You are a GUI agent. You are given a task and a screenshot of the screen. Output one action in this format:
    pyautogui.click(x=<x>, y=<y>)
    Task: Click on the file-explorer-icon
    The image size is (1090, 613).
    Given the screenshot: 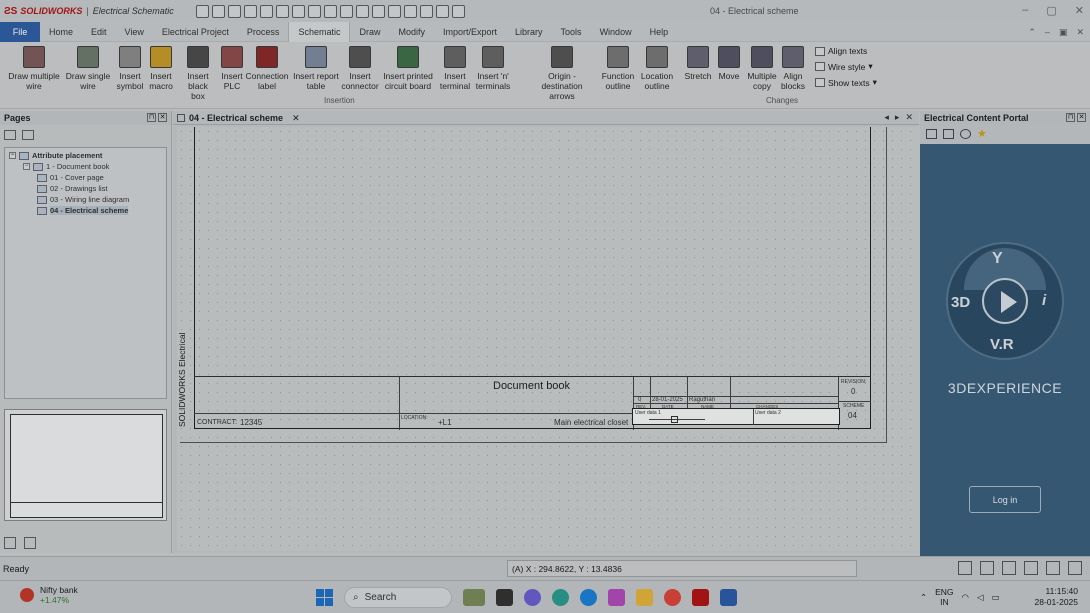 What is the action you would take?
    pyautogui.click(x=644, y=597)
    